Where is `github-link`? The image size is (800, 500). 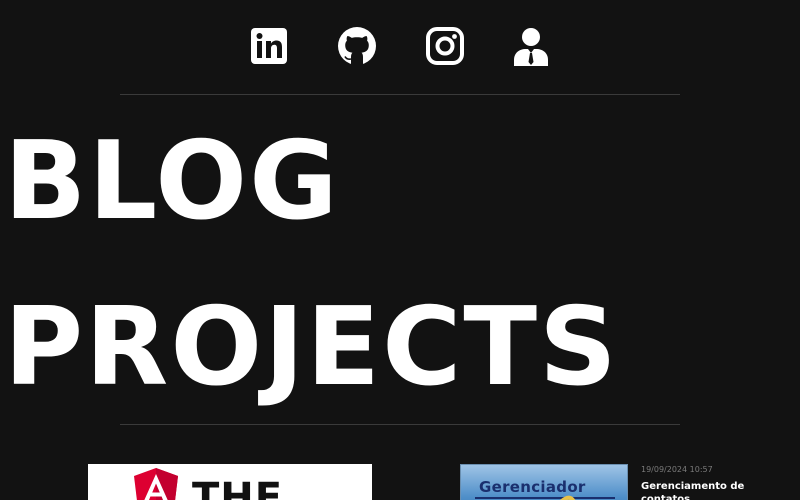
github-link is located at coordinates (357, 46).